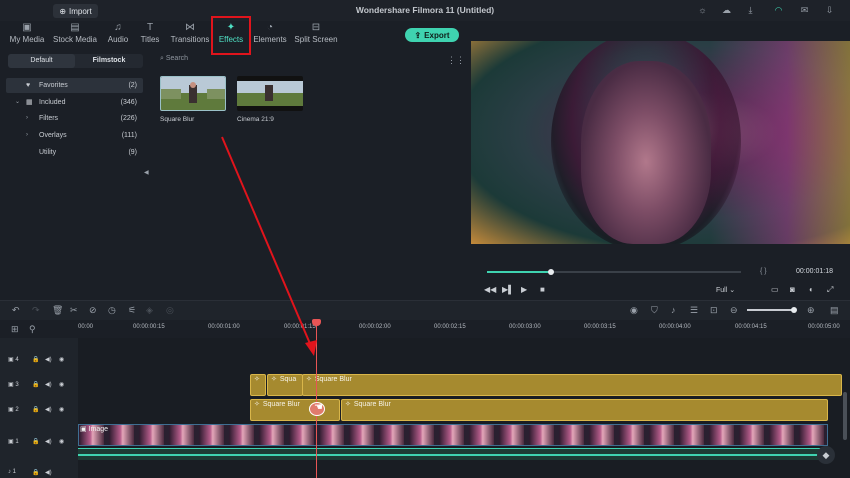 This screenshot has height=478, width=850. I want to click on timeline-scrollbar, so click(845, 416).